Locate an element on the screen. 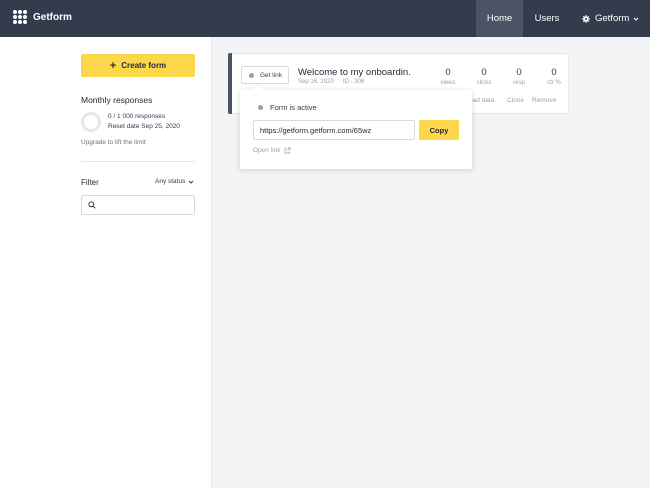  stat-resp: 0 resp is located at coordinates (519, 76).